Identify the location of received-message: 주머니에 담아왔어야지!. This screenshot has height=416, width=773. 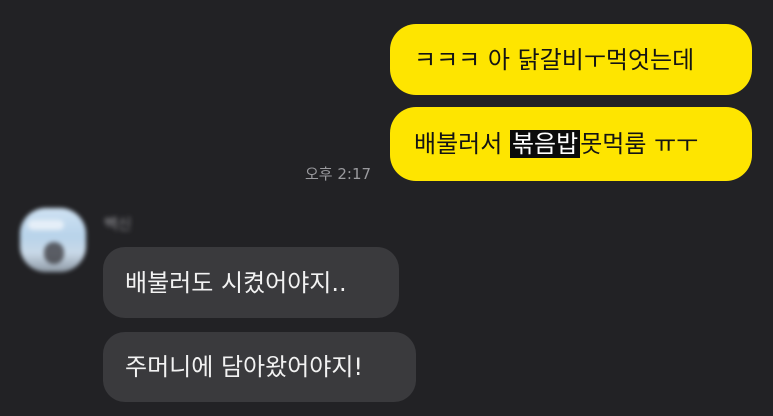
(259, 367).